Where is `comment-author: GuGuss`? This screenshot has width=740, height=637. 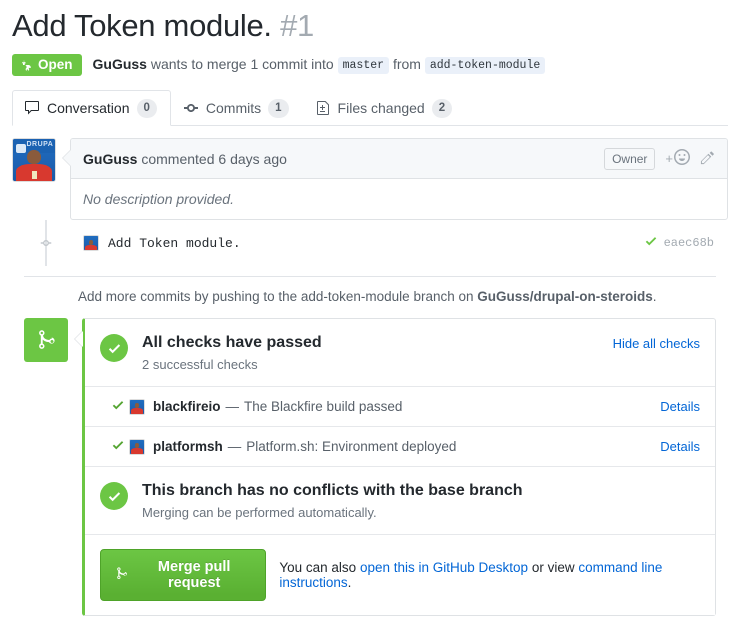 comment-author: GuGuss is located at coordinates (110, 159).